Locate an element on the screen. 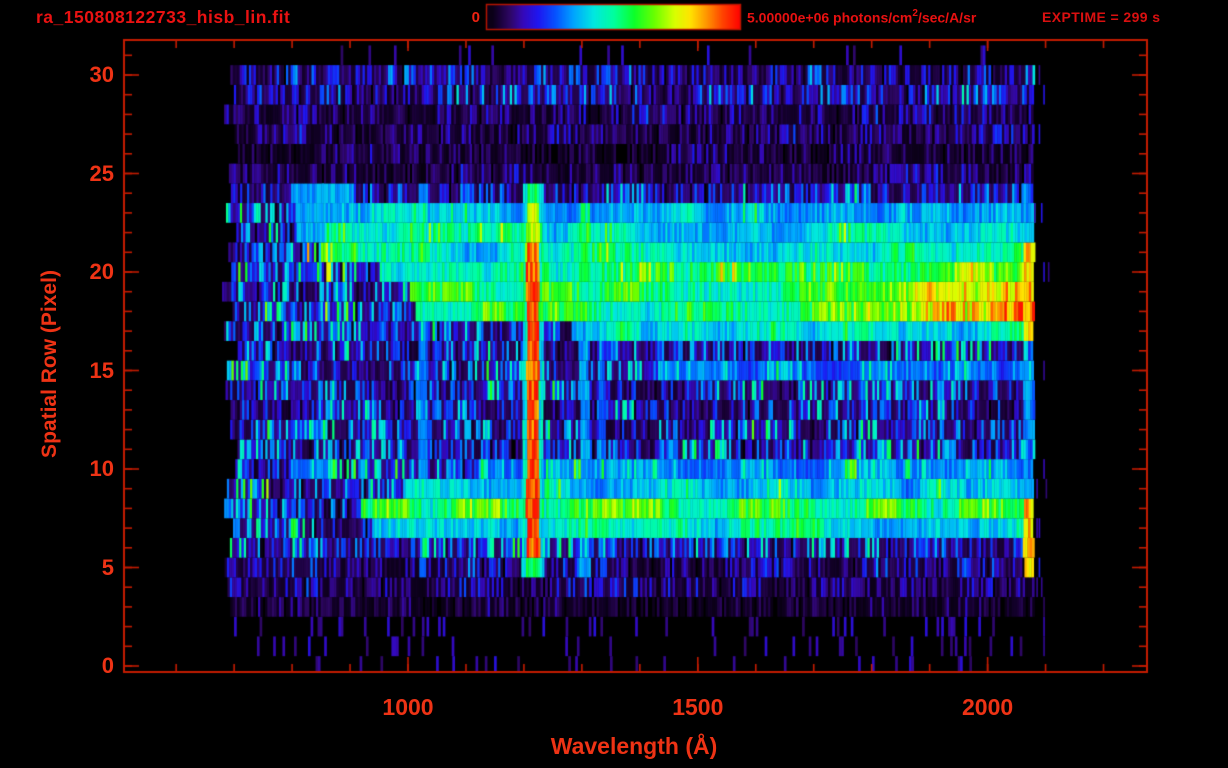  y-axis-title: Spatial Row (Pixel) is located at coordinates (49, 364).